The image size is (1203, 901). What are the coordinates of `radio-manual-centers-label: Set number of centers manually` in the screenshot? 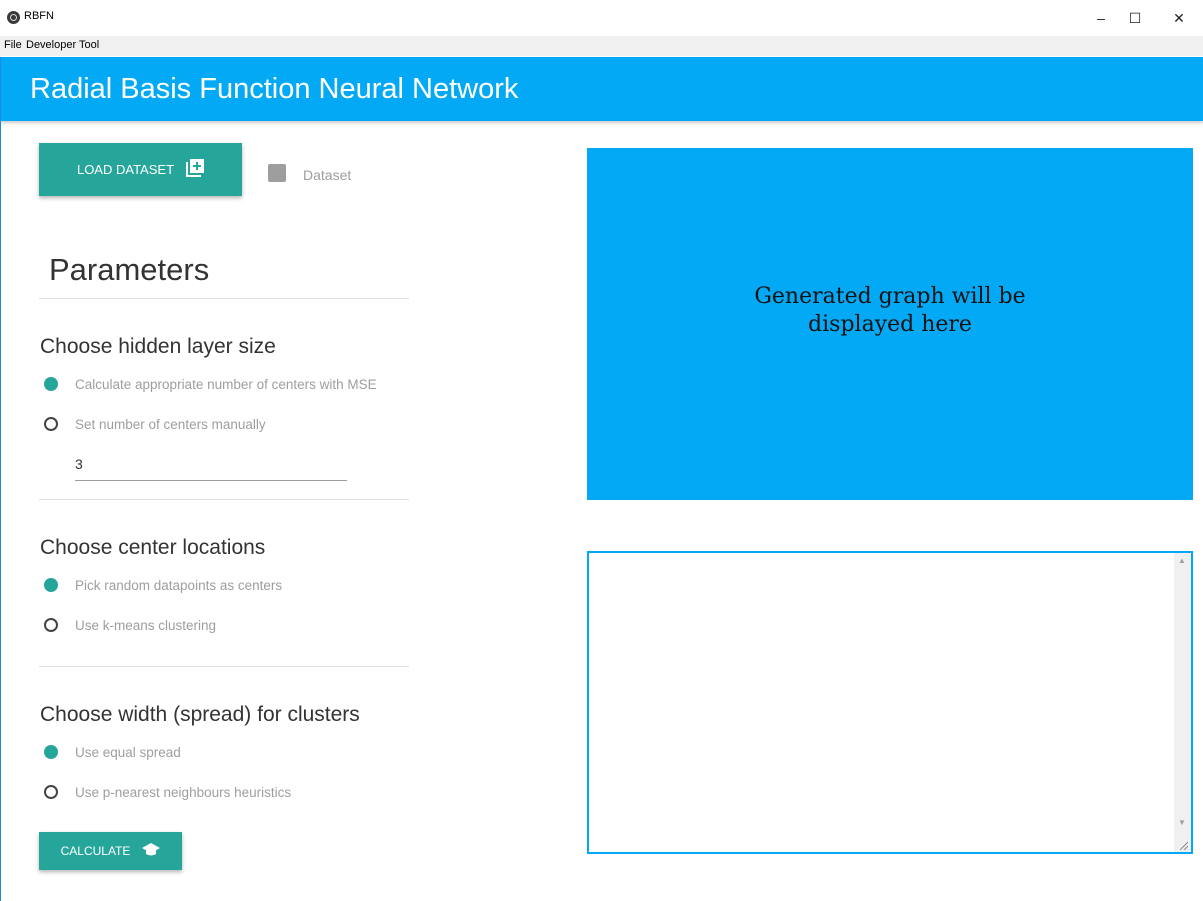 It's located at (170, 424).